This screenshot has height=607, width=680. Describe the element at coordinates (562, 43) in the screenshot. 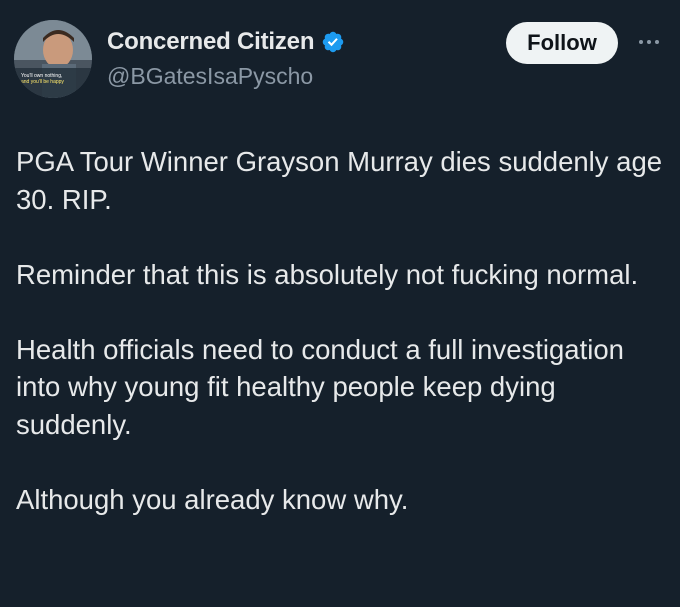

I see `follow-button: Follow` at that location.